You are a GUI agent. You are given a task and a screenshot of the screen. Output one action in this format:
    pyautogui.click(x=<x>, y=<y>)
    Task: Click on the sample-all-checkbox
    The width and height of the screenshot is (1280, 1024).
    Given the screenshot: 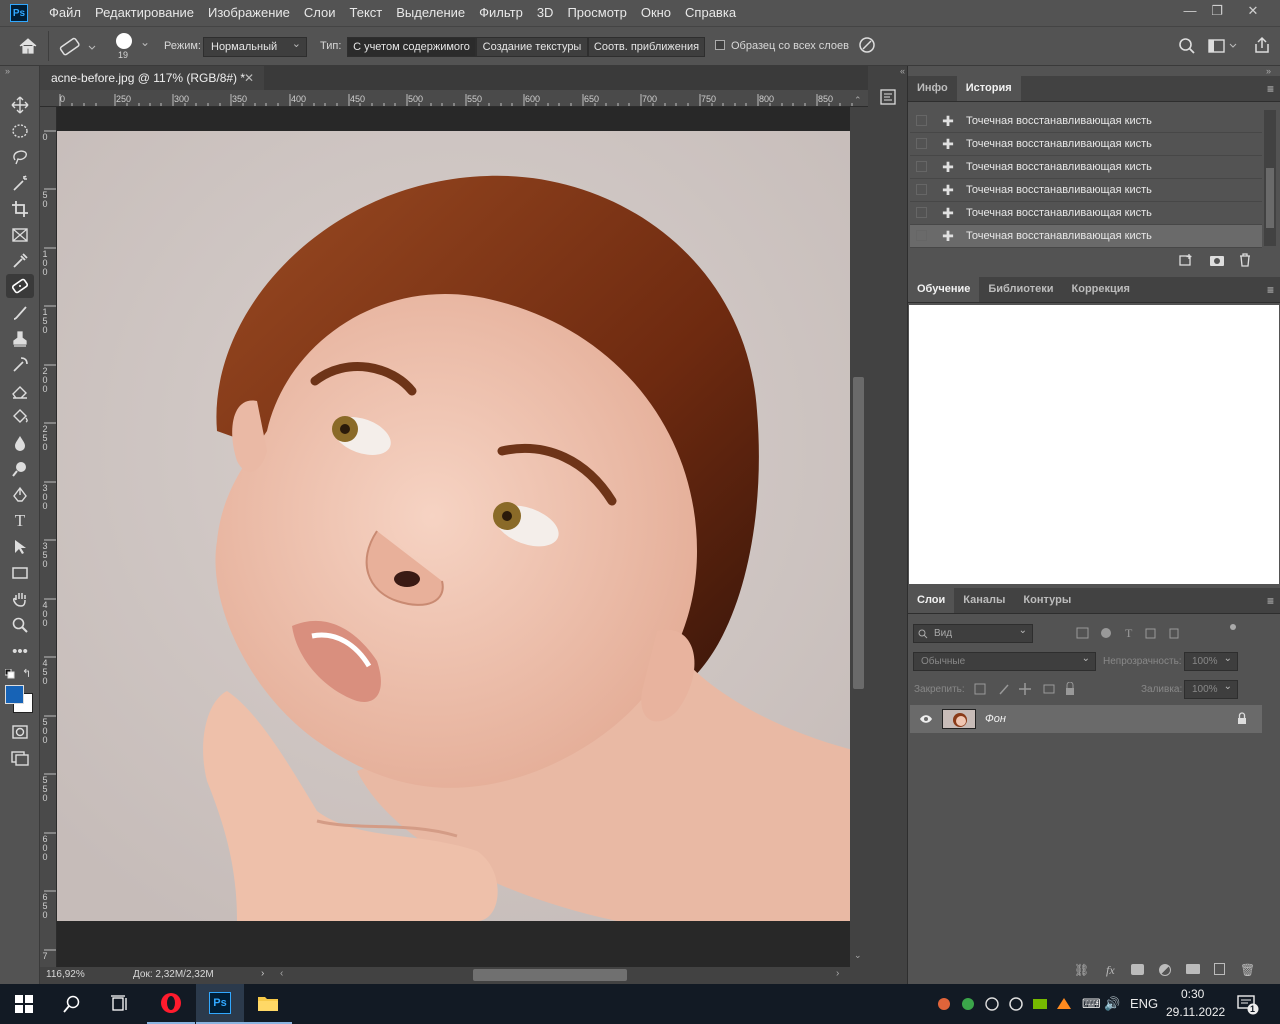 What is the action you would take?
    pyautogui.click(x=720, y=45)
    